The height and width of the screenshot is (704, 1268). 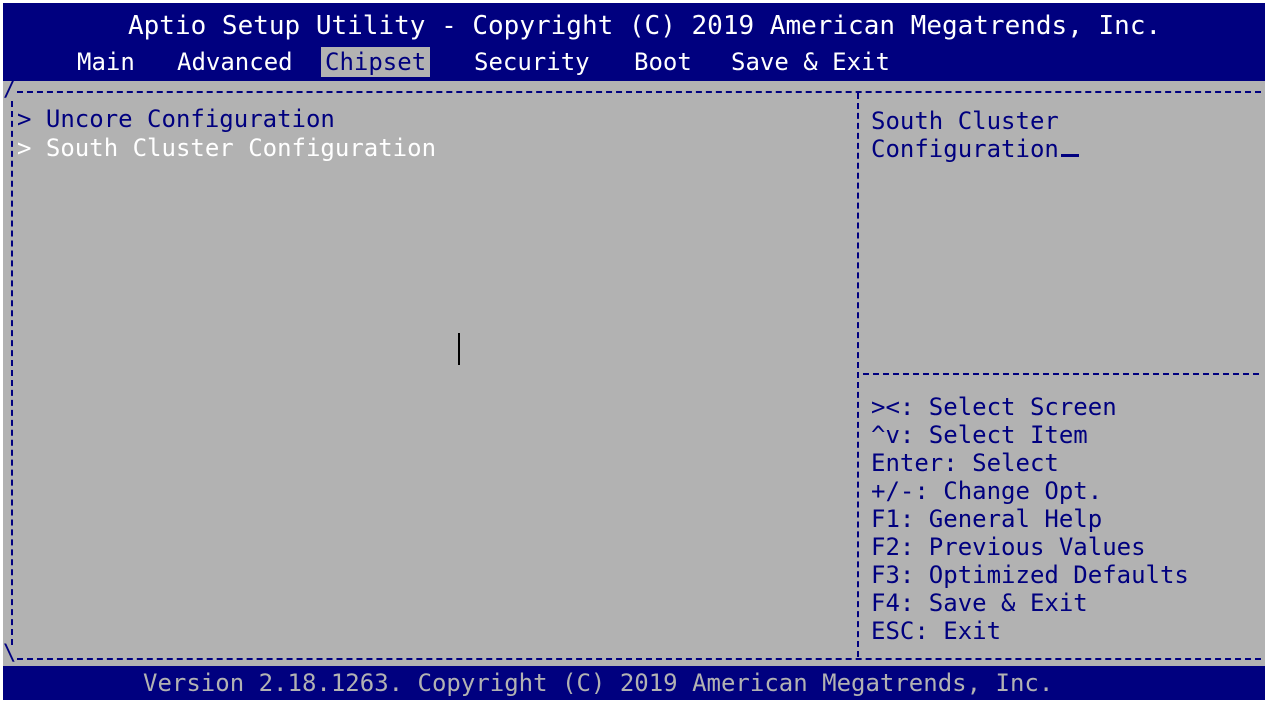 I want to click on tab-main: Main, so click(x=106, y=62).